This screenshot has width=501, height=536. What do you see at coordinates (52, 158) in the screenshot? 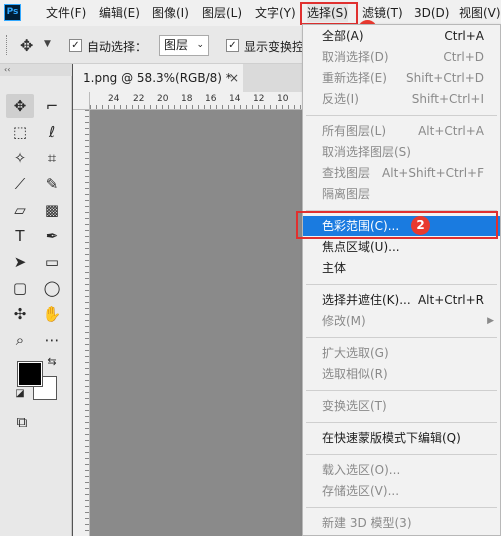
I see `crop-tool-icon: ⌗` at bounding box center [52, 158].